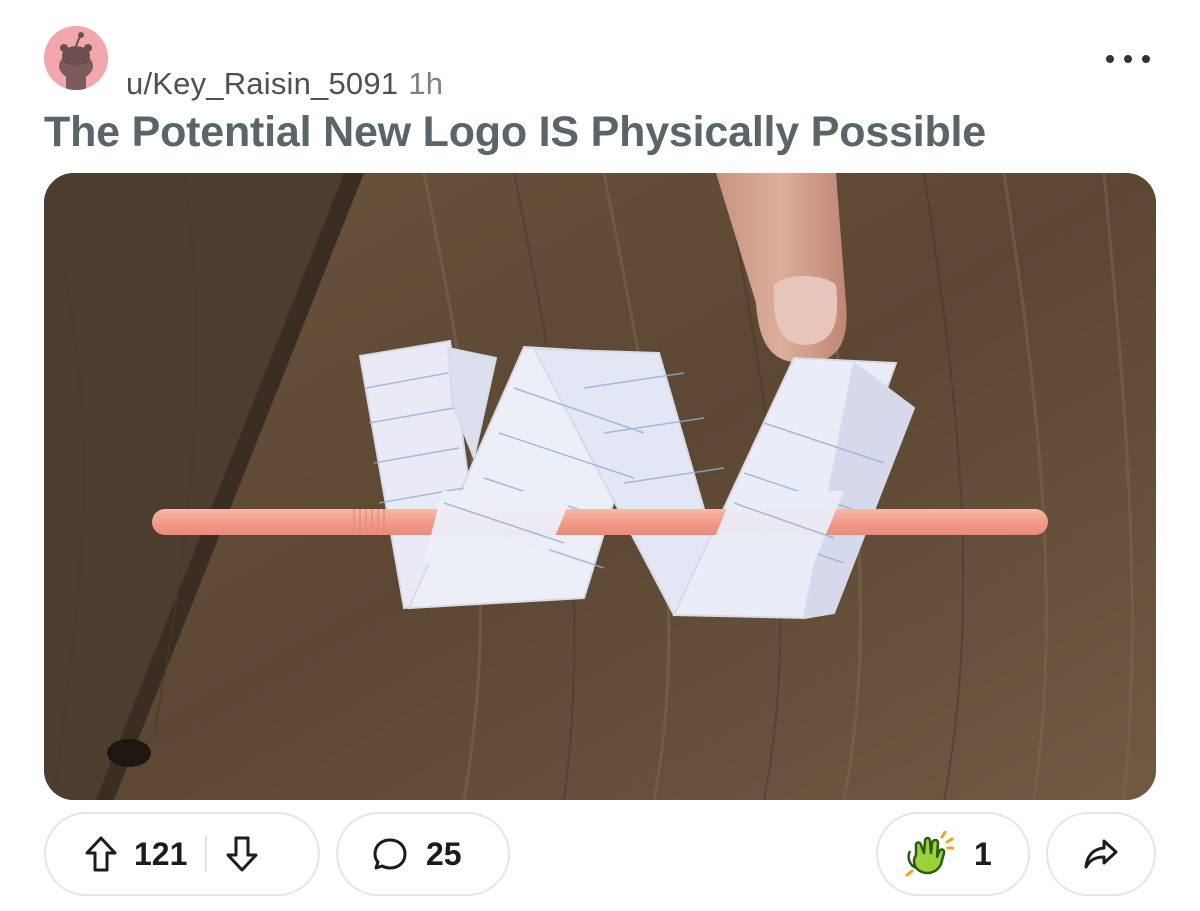 The width and height of the screenshot is (1200, 911). What do you see at coordinates (161, 853) in the screenshot?
I see `vote-count: 121` at bounding box center [161, 853].